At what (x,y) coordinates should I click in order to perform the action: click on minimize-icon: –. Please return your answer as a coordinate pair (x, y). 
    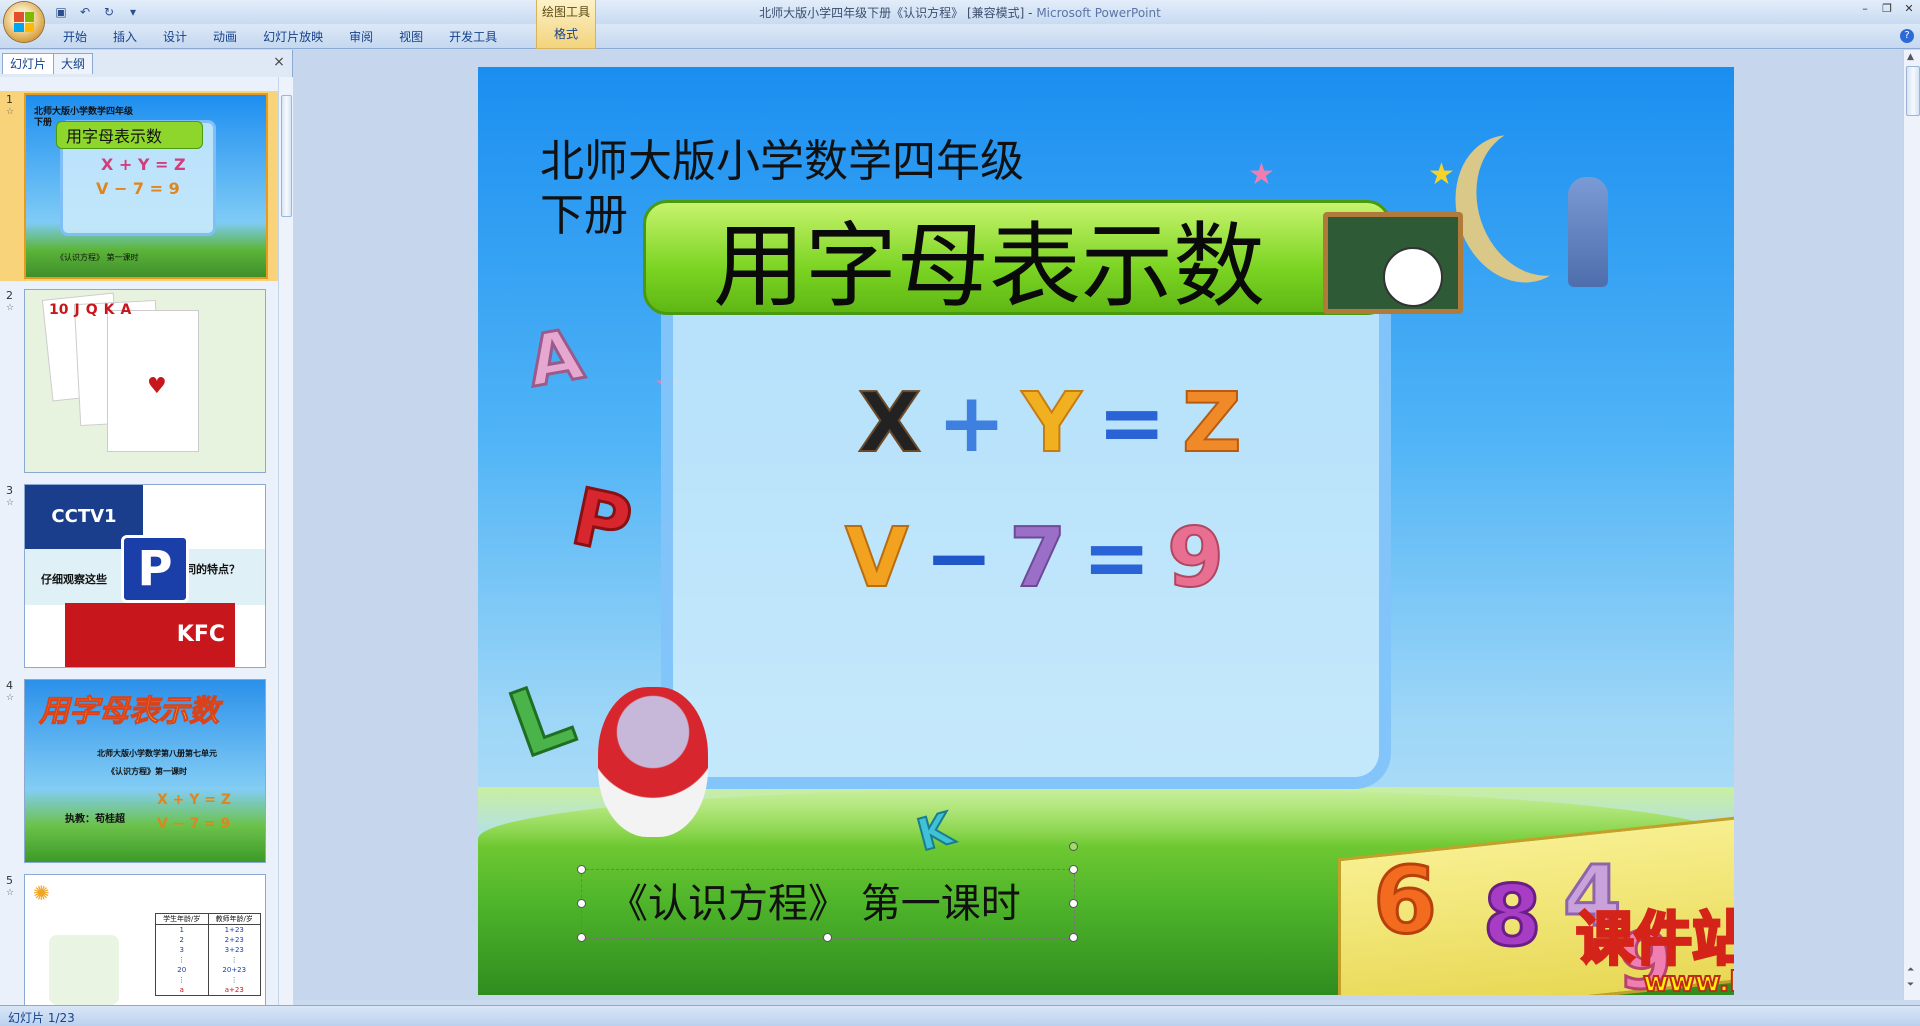
    Looking at the image, I should click on (1865, 8).